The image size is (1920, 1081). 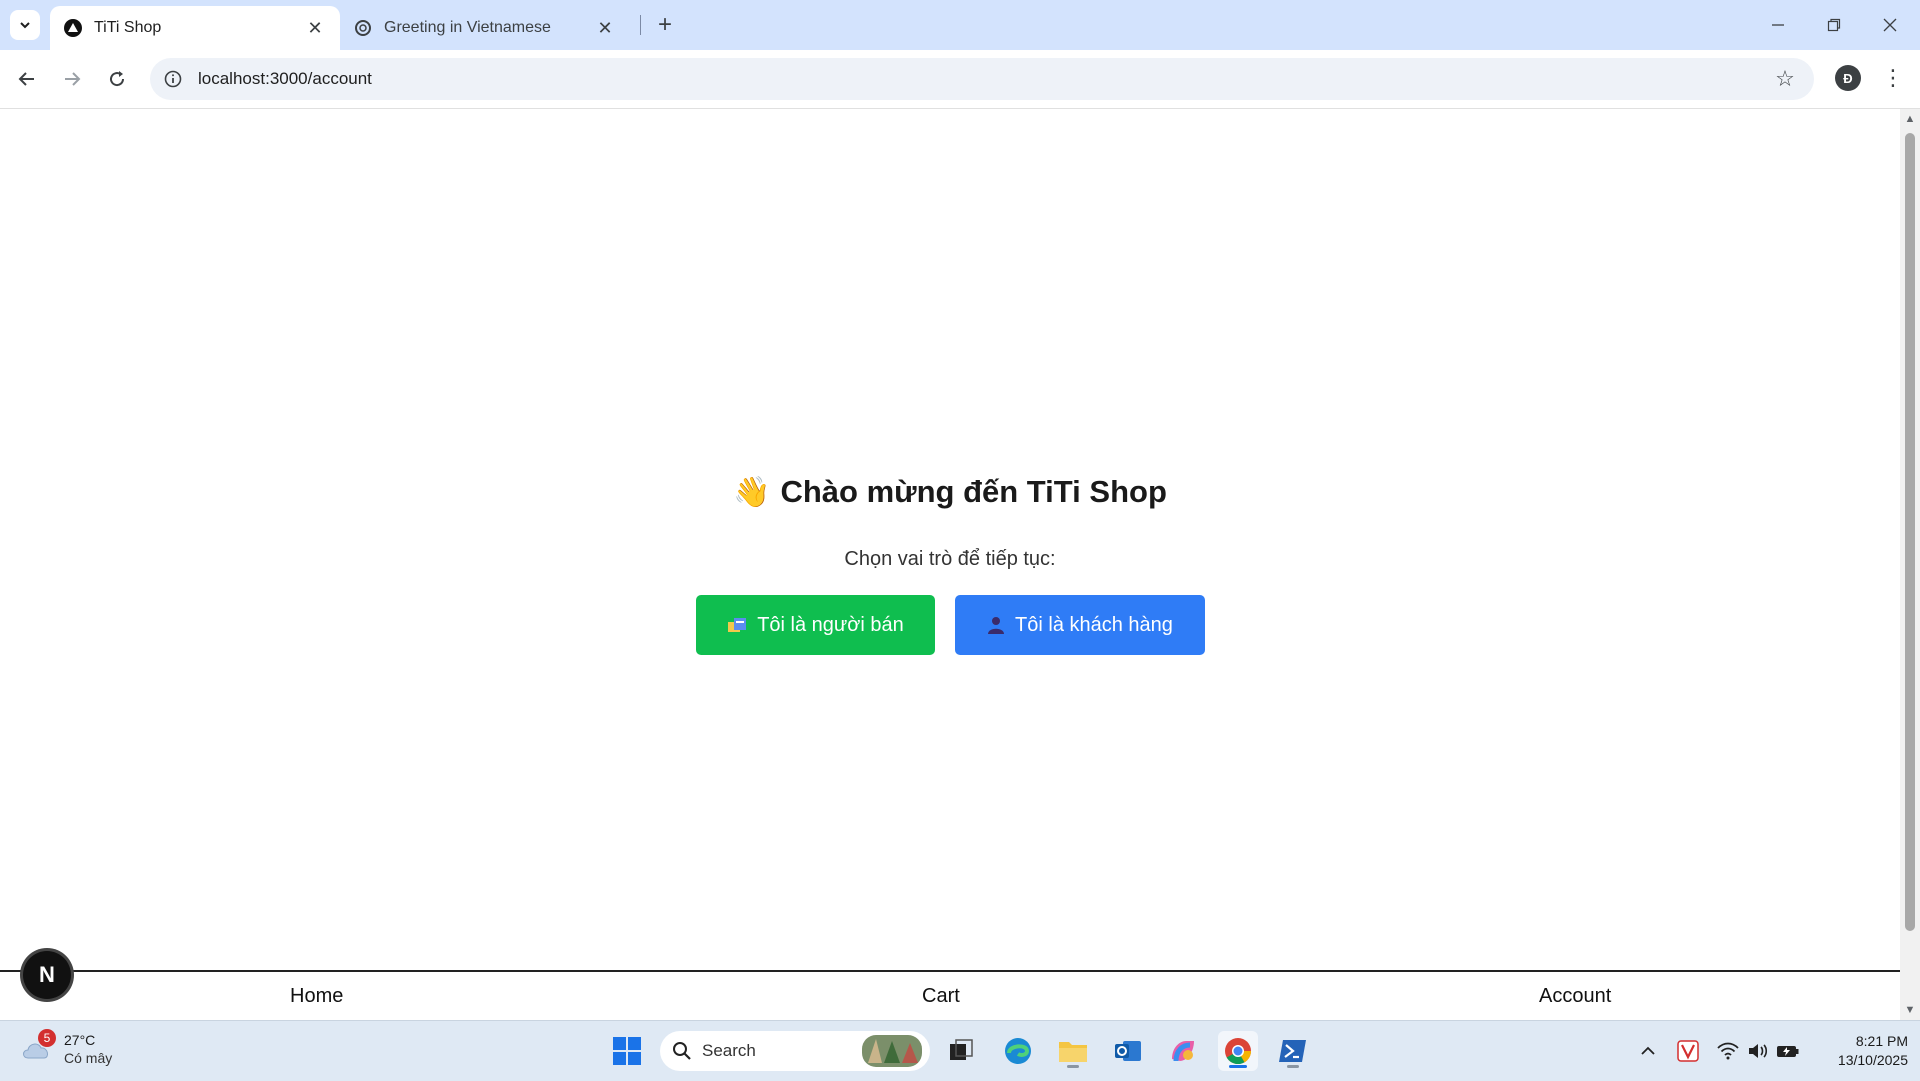 I want to click on site-info-icon, so click(x=173, y=79).